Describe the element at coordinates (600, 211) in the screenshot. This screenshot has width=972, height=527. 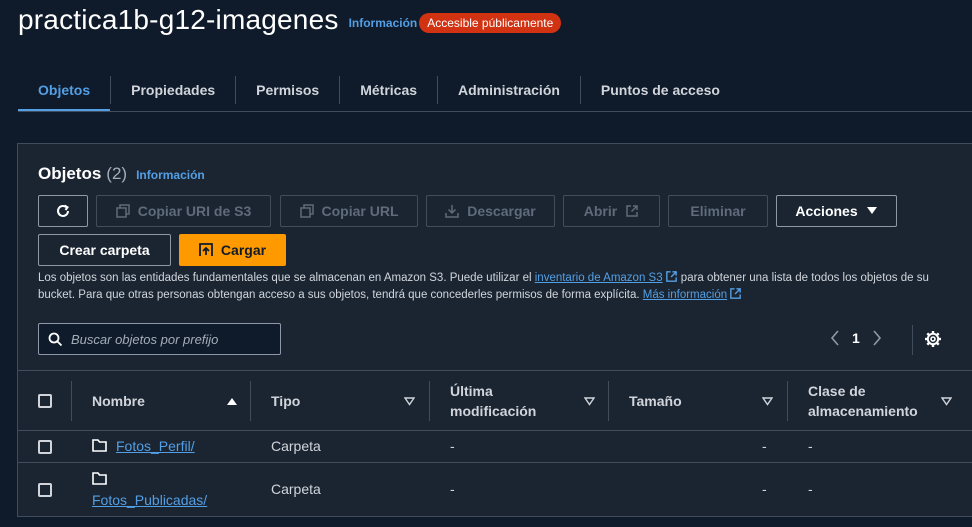
I see `open-label: Abrir` at that location.